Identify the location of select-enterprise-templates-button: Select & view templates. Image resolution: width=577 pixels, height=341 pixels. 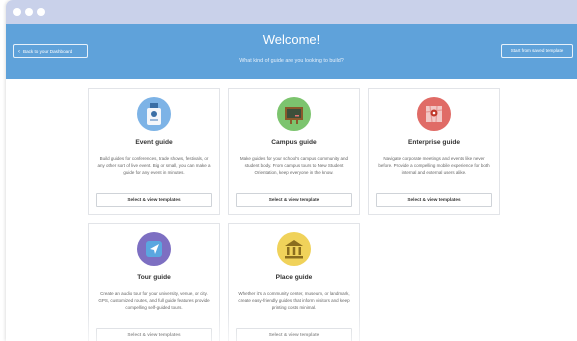
(434, 200).